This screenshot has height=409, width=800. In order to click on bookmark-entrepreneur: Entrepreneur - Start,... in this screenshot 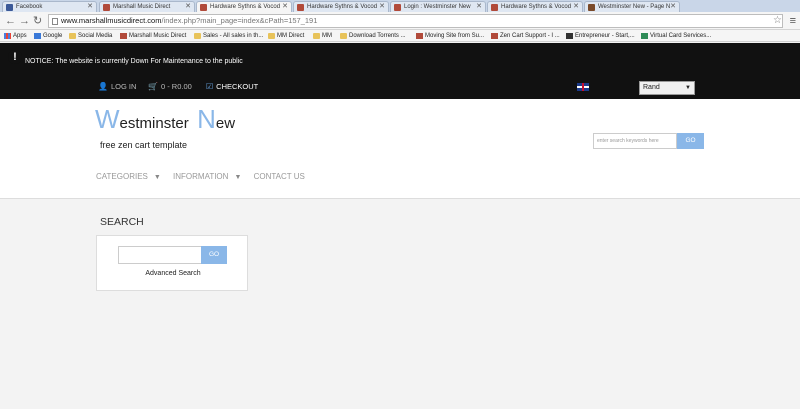, I will do `click(600, 36)`.